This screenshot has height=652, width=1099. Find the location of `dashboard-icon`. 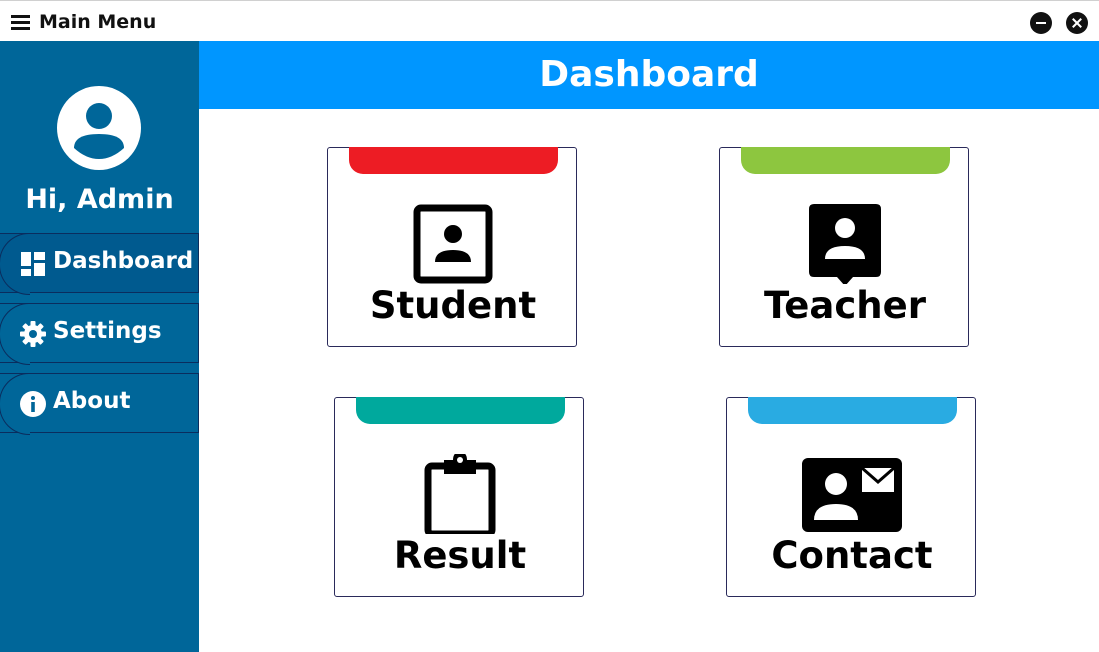

dashboard-icon is located at coordinates (33, 264).